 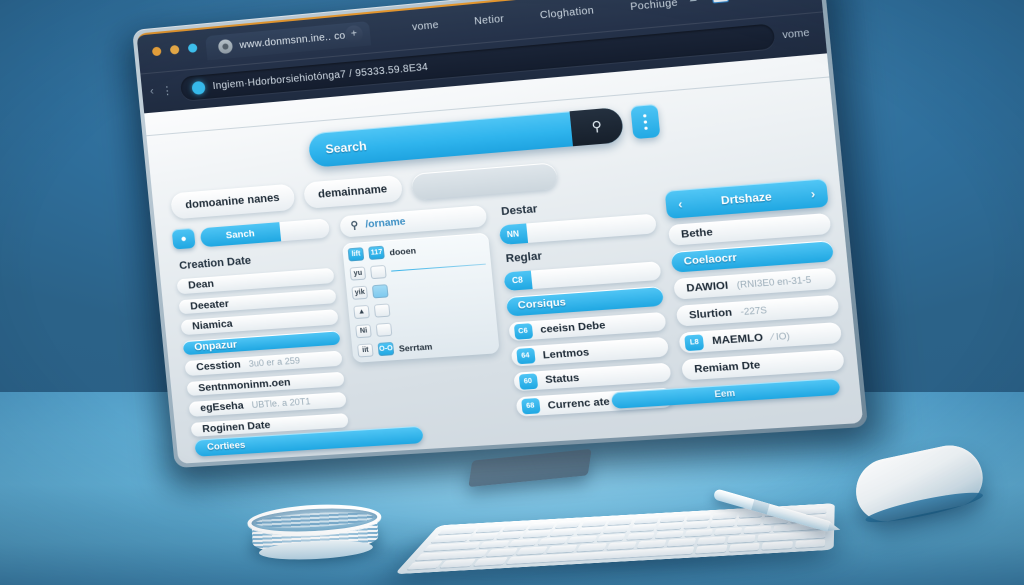 I want to click on checkbox-icon: yu, so click(x=358, y=273).